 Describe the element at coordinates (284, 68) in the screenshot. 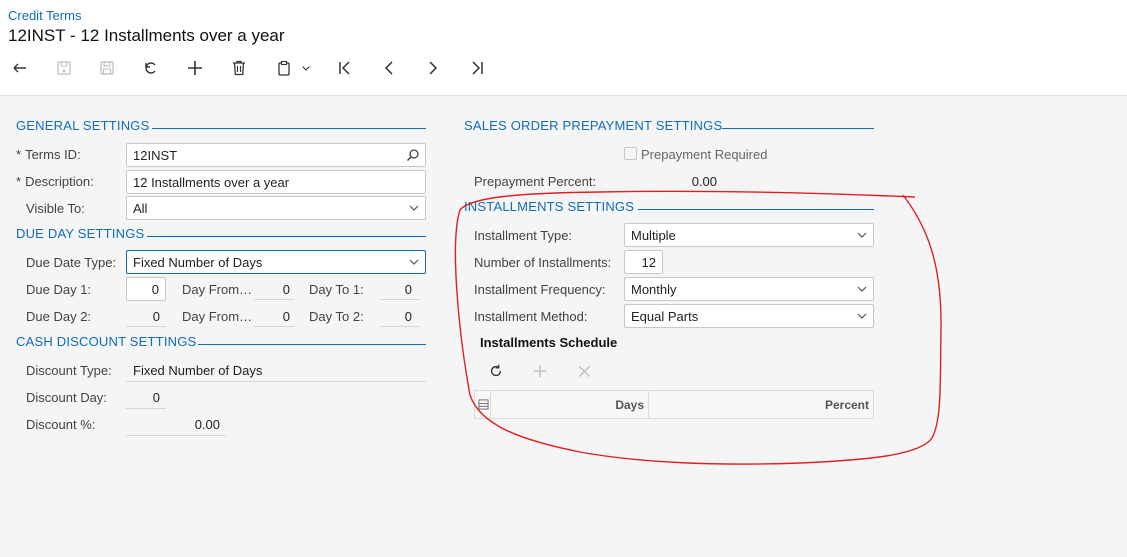

I see `copy-paste-icon` at that location.